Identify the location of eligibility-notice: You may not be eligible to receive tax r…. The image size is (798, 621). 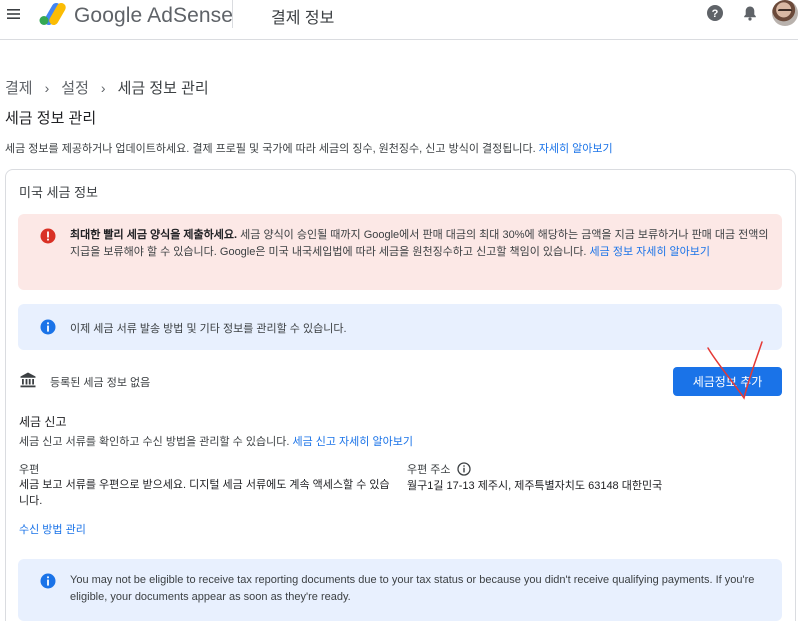
(400, 590).